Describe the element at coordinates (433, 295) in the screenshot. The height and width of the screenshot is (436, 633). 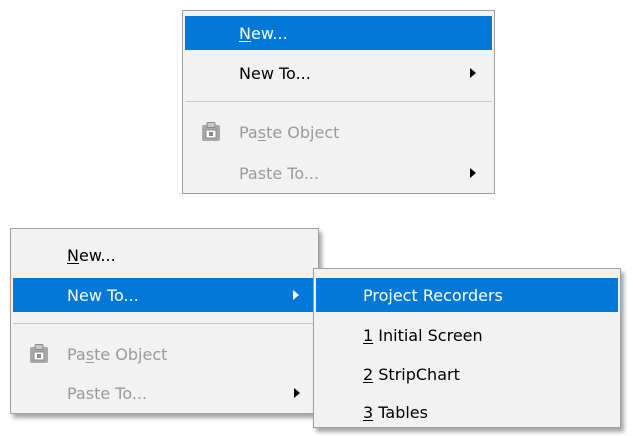
I see `submenu-item-label: Project Recorders` at that location.